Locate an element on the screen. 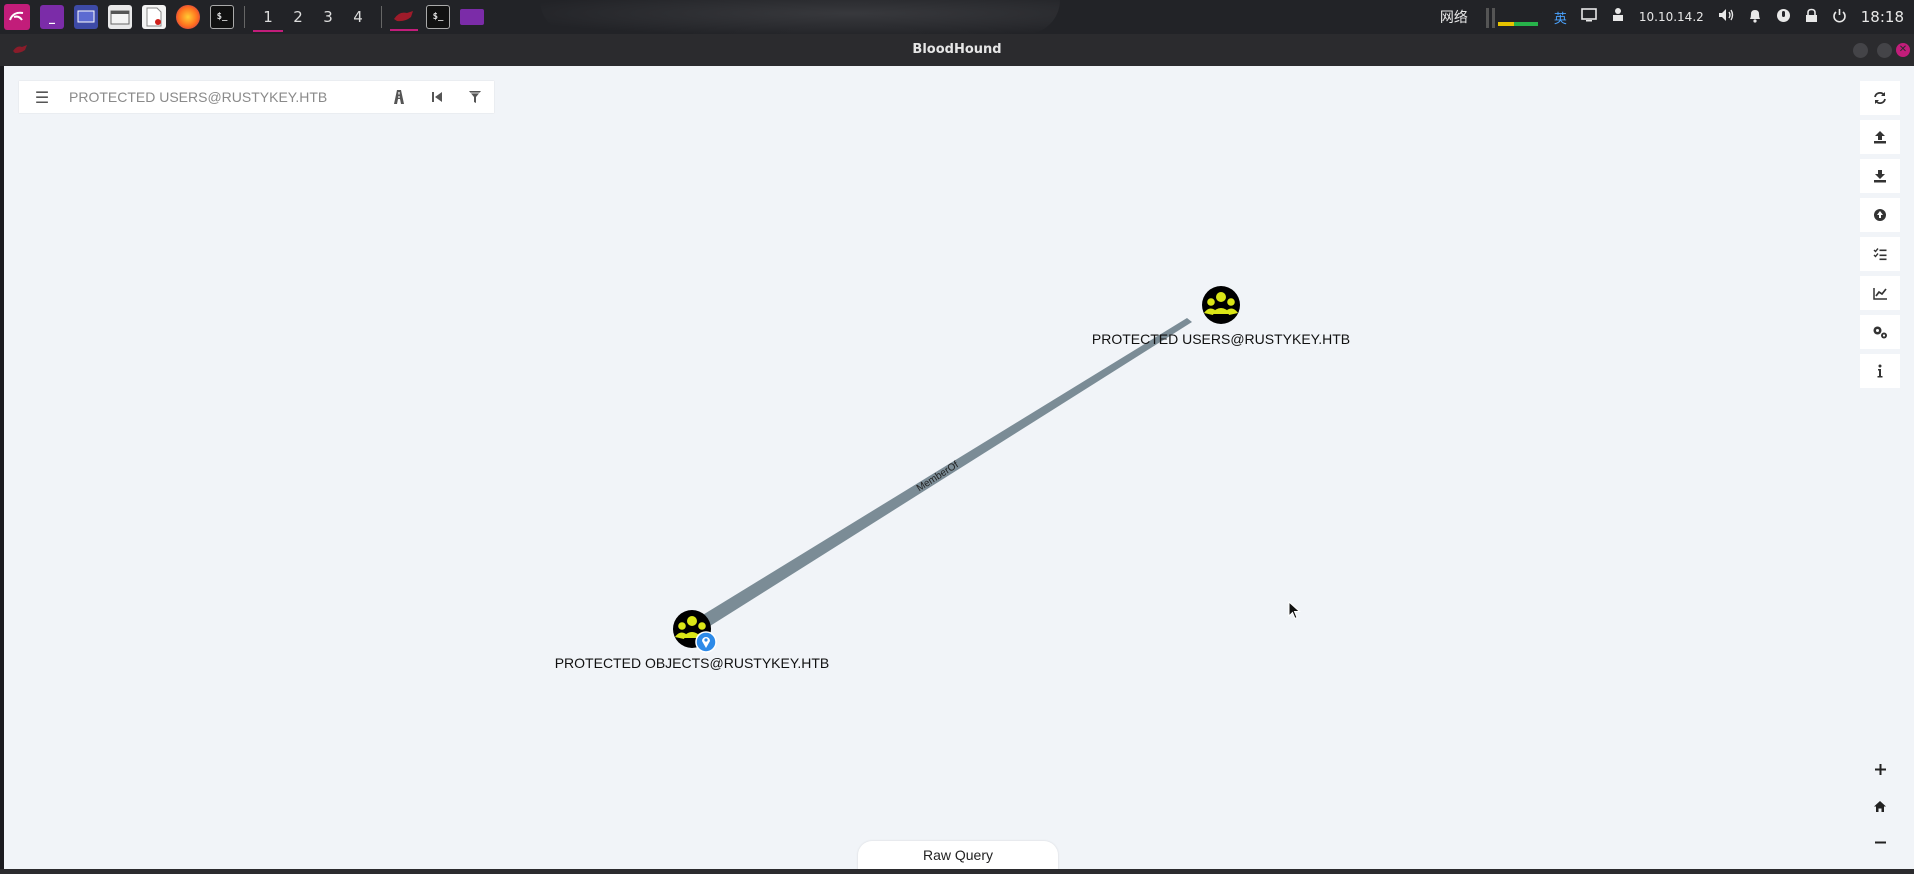  node-label: PROTECTED USERS@RUSTYKEY.HTB is located at coordinates (1221, 339).